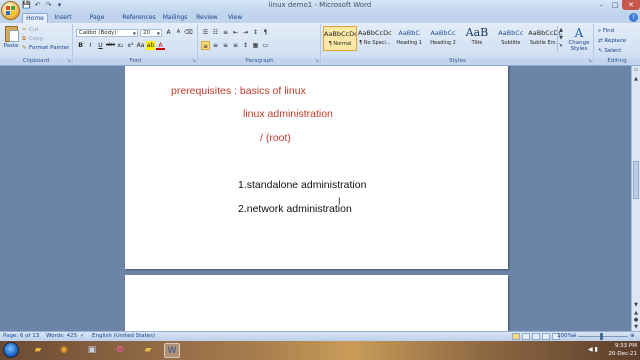 Image resolution: width=640 pixels, height=360 pixels. I want to click on strikethrough-icon: abc, so click(110, 45).